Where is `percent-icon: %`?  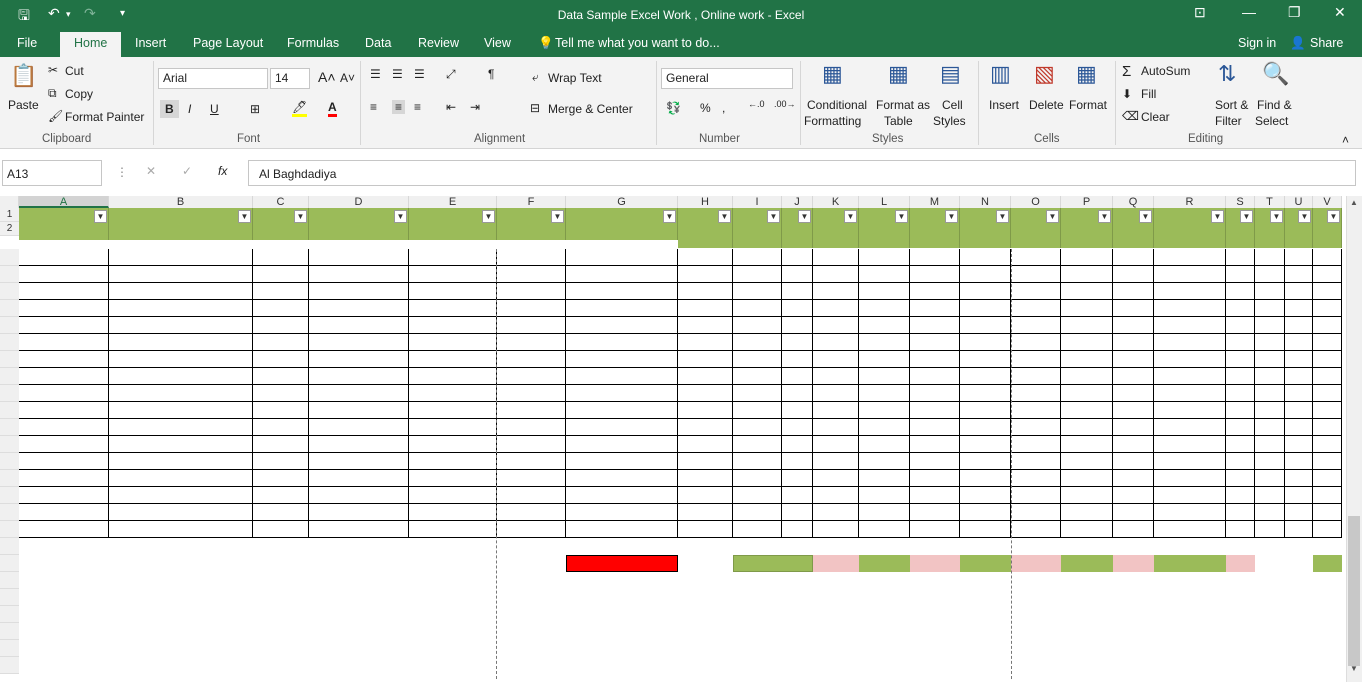
percent-icon: % is located at coordinates (705, 108).